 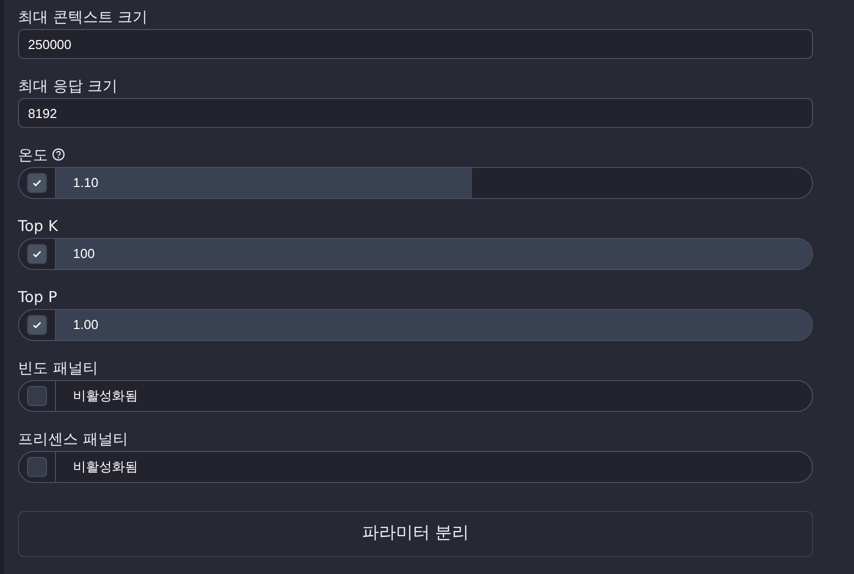 What do you see at coordinates (73, 438) in the screenshot?
I see `field-label: 프리센스 패널티` at bounding box center [73, 438].